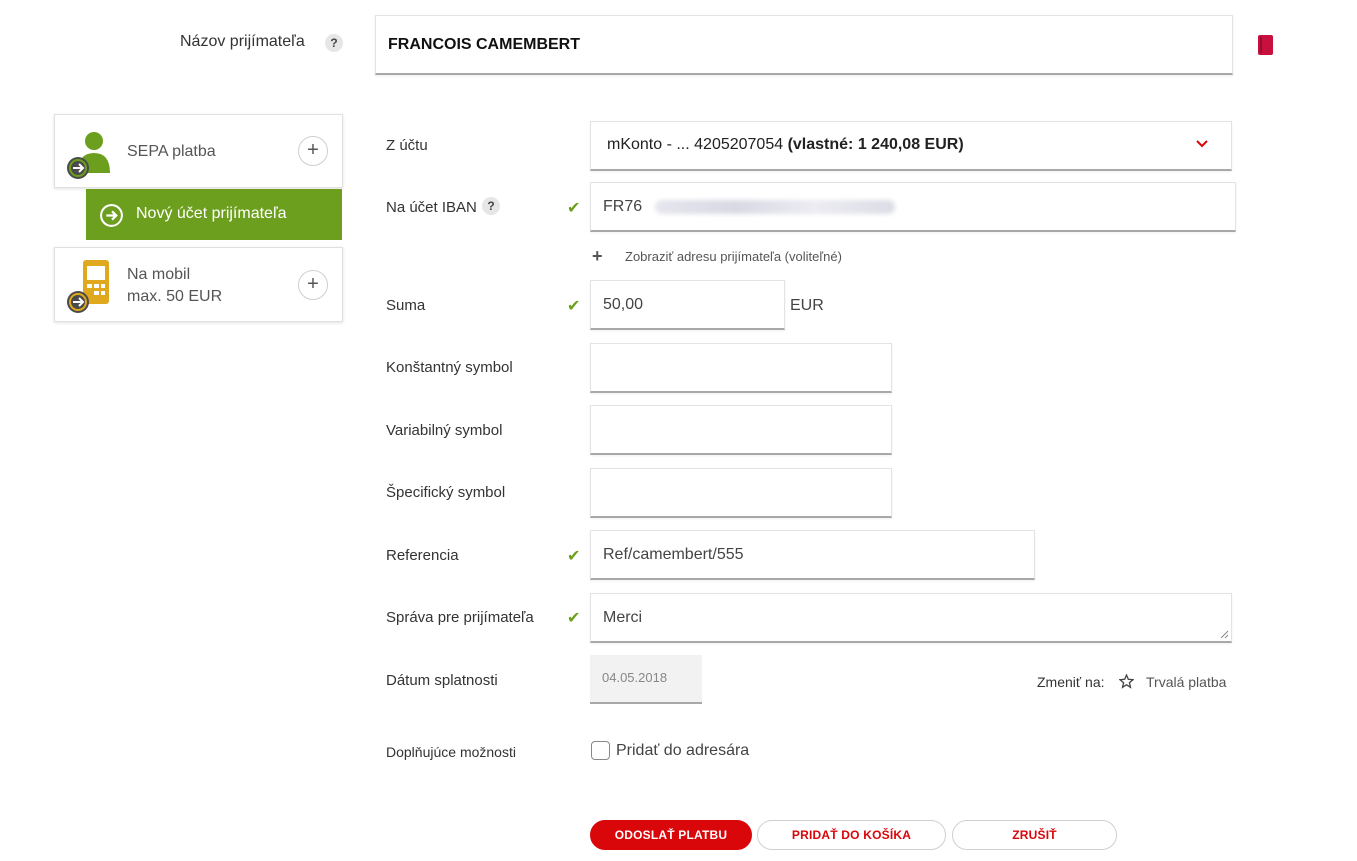 Image resolution: width=1357 pixels, height=861 pixels. Describe the element at coordinates (88, 155) in the screenshot. I see `person-transfer-icon` at that location.